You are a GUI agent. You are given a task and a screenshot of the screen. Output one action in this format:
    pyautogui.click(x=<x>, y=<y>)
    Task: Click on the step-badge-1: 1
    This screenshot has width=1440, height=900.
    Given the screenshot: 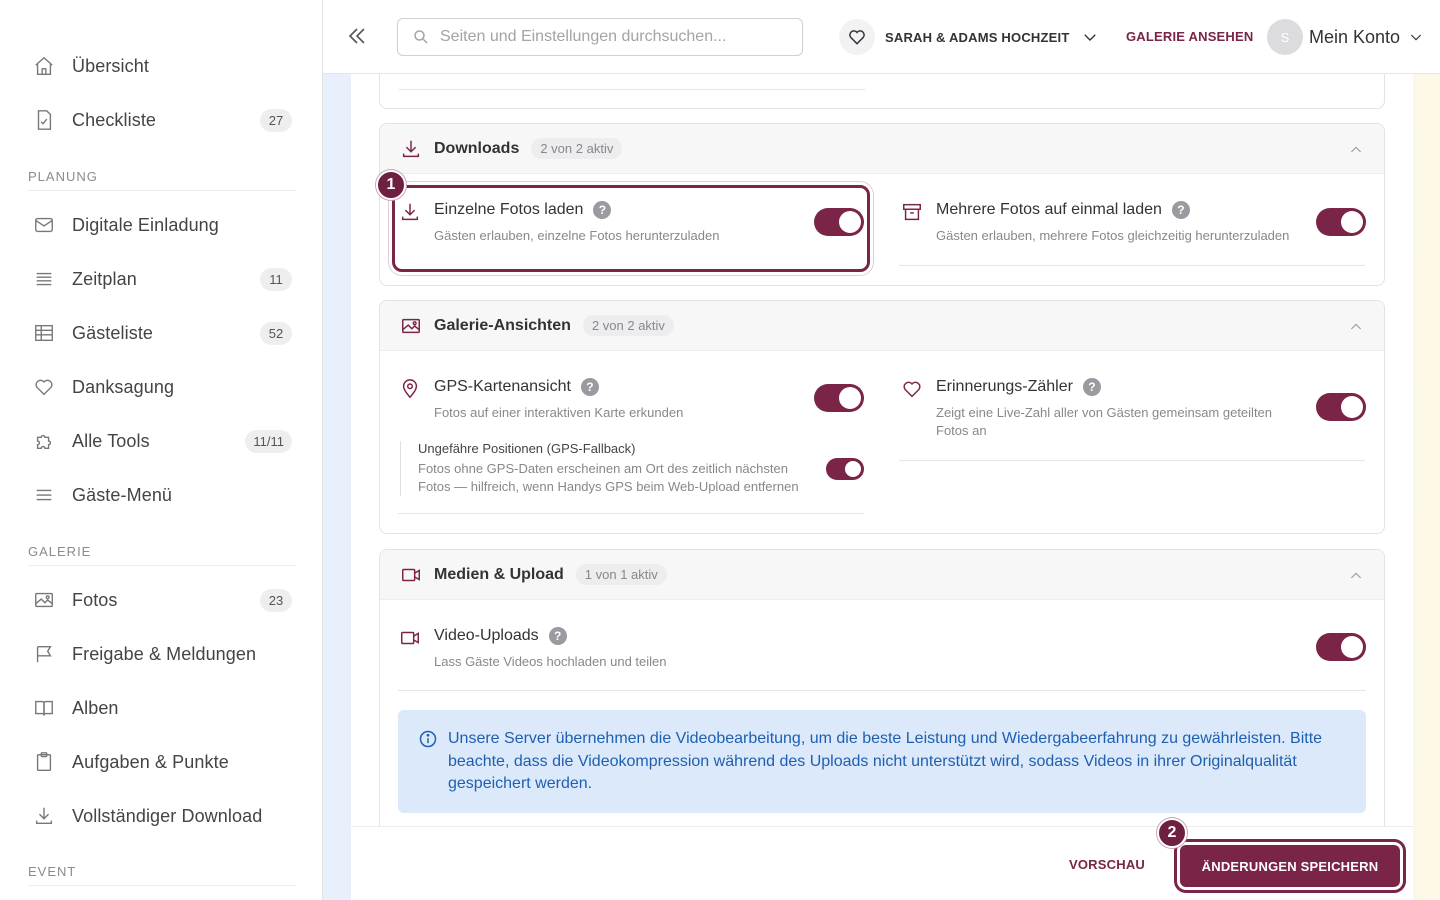 What is the action you would take?
    pyautogui.click(x=391, y=185)
    